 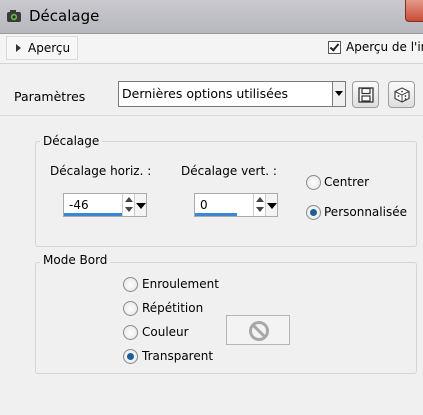 What do you see at coordinates (71, 141) in the screenshot?
I see `decalage-group-title: Décalage` at bounding box center [71, 141].